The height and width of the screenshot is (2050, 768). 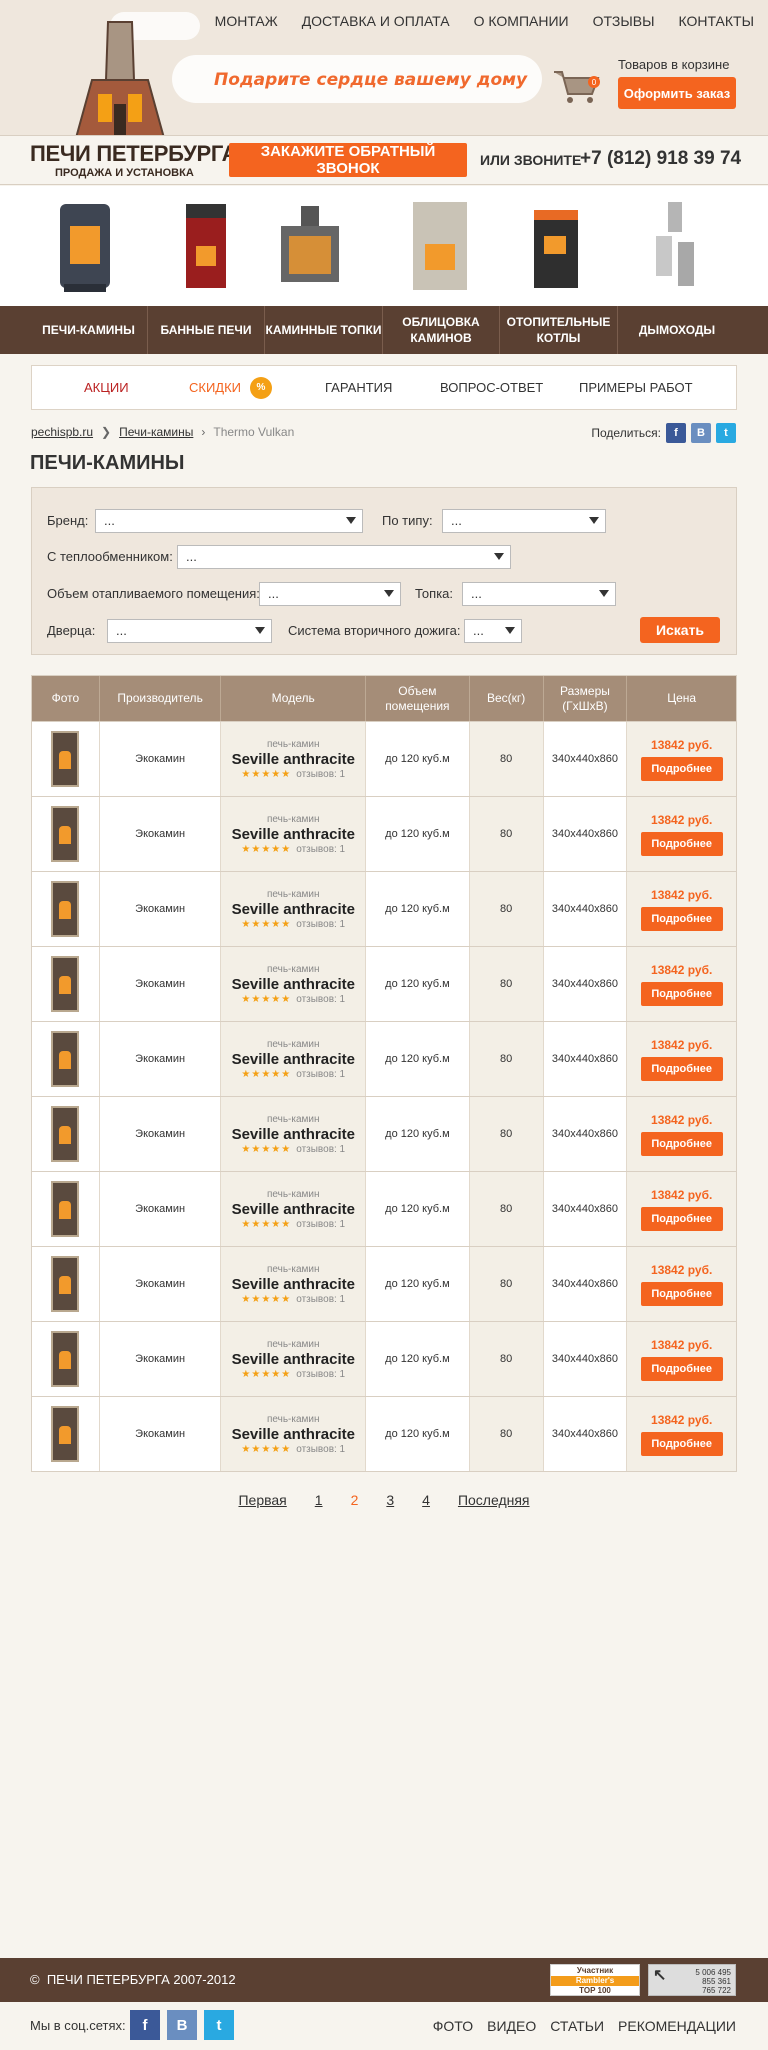 What do you see at coordinates (726, 433) in the screenshot?
I see `share-twitter-icon: t` at bounding box center [726, 433].